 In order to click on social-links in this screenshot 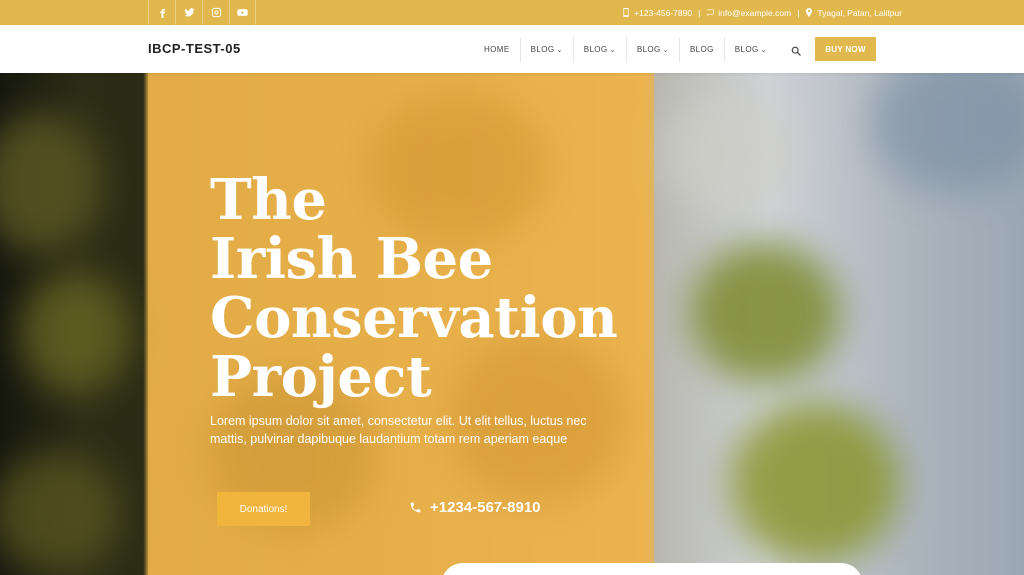, I will do `click(202, 12)`.